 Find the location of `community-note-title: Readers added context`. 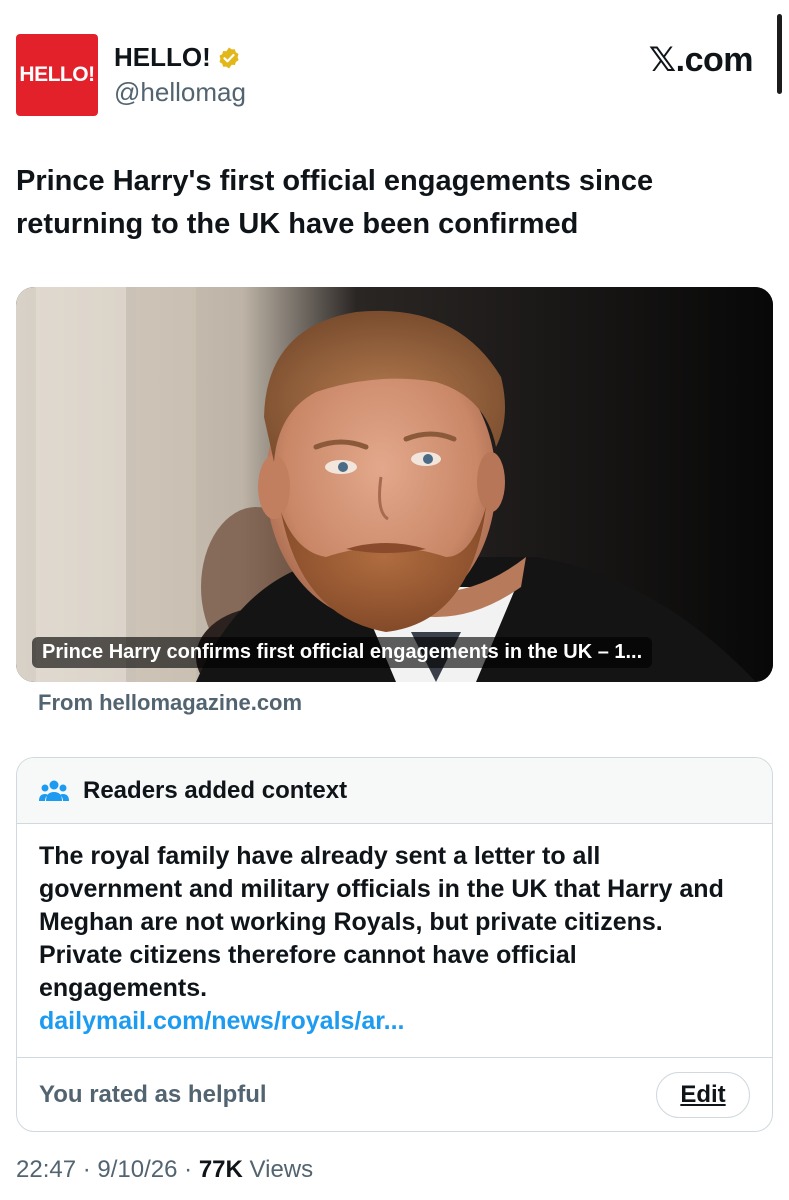

community-note-title: Readers added context is located at coordinates (215, 790).